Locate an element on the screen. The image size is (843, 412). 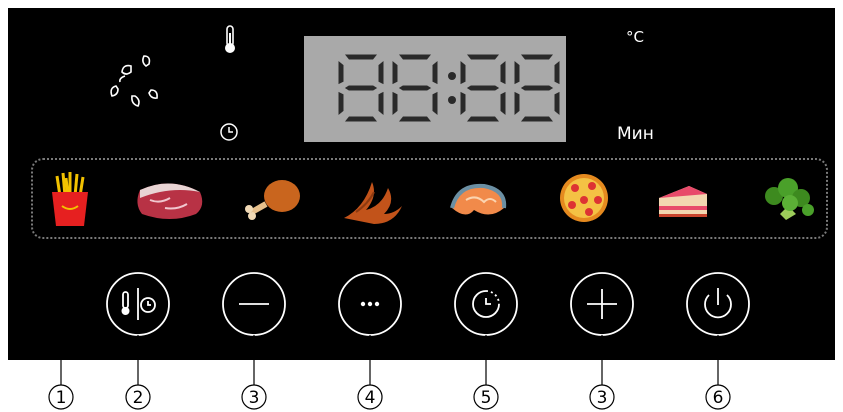
callout-number: 6 is located at coordinates (718, 398).